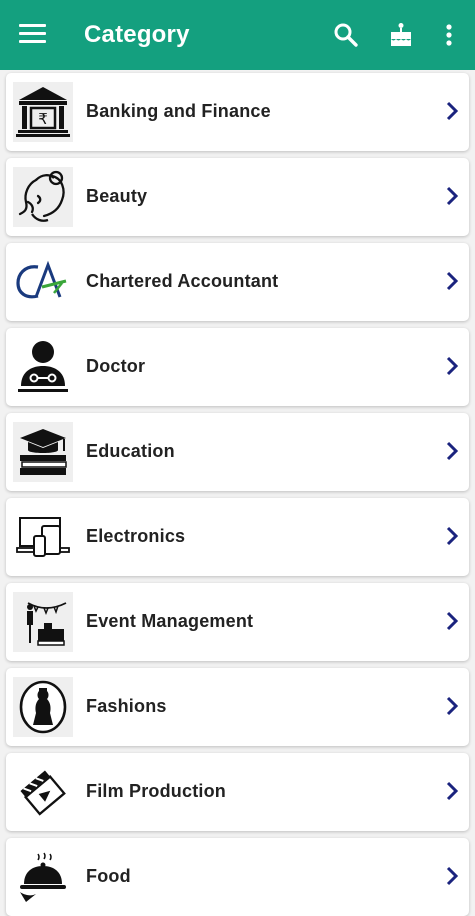 The height and width of the screenshot is (916, 475). What do you see at coordinates (137, 34) in the screenshot?
I see `page-title: Category` at bounding box center [137, 34].